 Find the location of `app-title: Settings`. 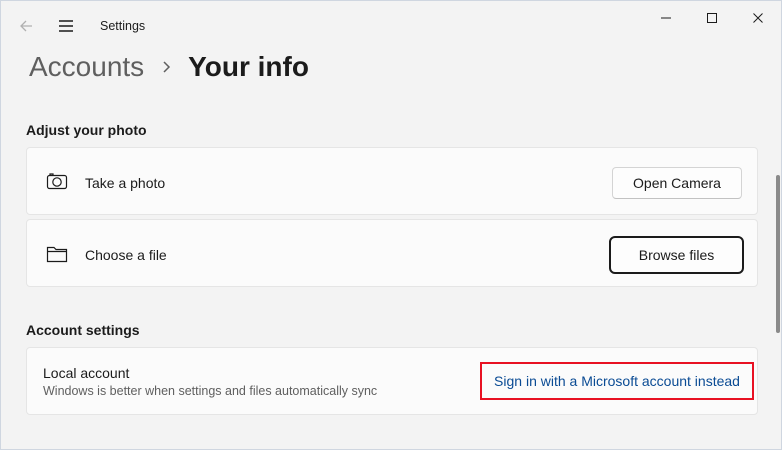

app-title: Settings is located at coordinates (123, 26).